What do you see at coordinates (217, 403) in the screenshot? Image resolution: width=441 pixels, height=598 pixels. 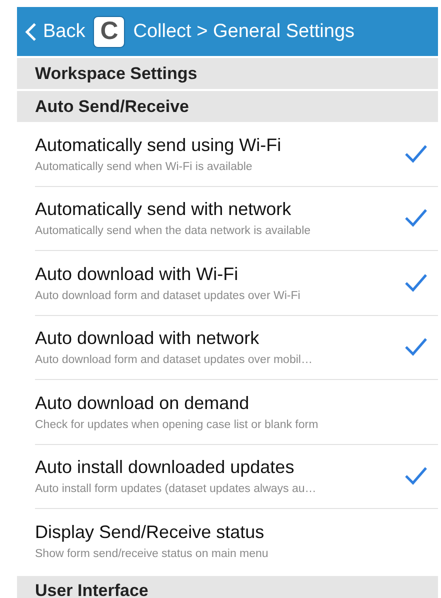 I see `setting-title: Auto download on demand` at bounding box center [217, 403].